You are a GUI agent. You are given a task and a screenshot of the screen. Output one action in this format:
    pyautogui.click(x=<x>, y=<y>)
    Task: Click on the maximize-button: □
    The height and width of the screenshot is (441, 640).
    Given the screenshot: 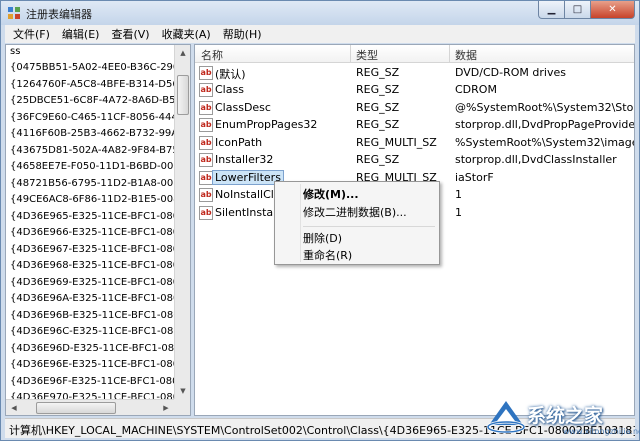 What is the action you would take?
    pyautogui.click(x=578, y=10)
    